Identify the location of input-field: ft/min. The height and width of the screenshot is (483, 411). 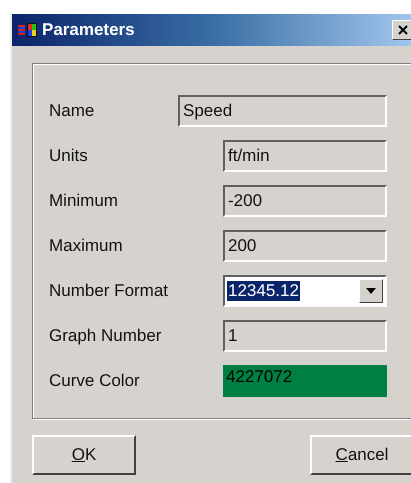
(305, 156).